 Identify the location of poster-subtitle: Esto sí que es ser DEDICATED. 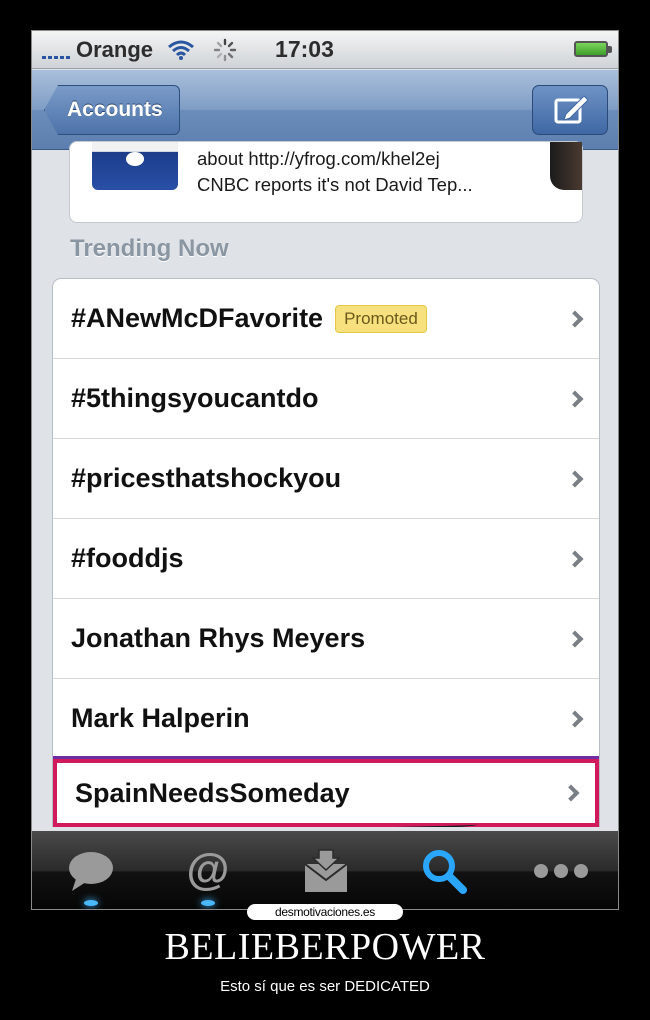
(325, 986).